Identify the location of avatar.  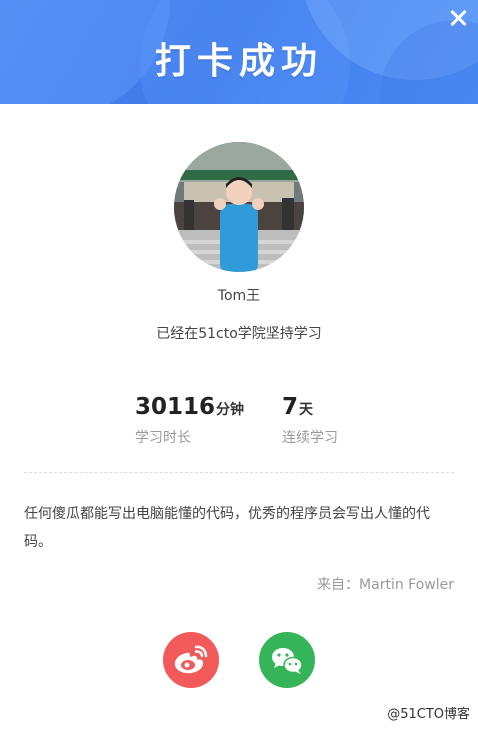
(239, 207).